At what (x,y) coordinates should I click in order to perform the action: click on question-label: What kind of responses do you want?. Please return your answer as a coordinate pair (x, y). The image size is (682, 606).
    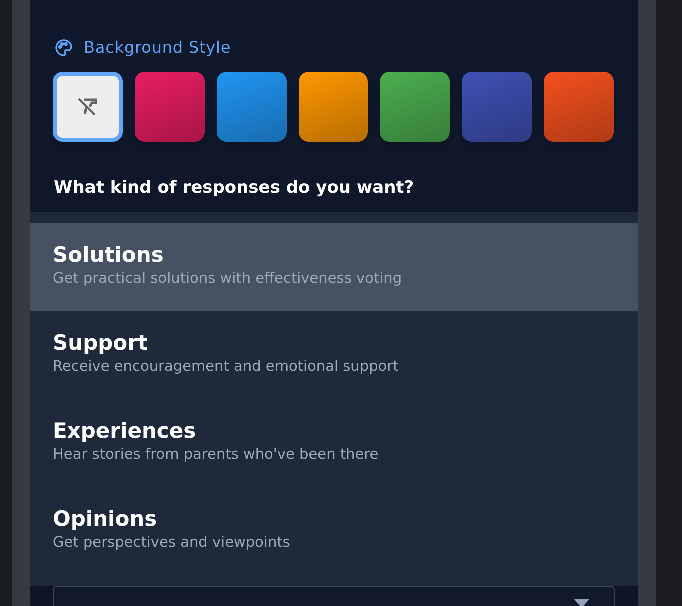
    Looking at the image, I should click on (235, 188).